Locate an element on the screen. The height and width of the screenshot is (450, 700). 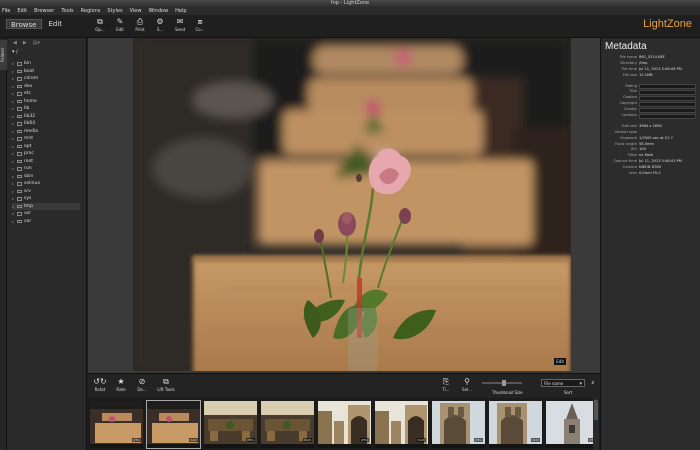
send-icon: ✉ is located at coordinates (180, 21).